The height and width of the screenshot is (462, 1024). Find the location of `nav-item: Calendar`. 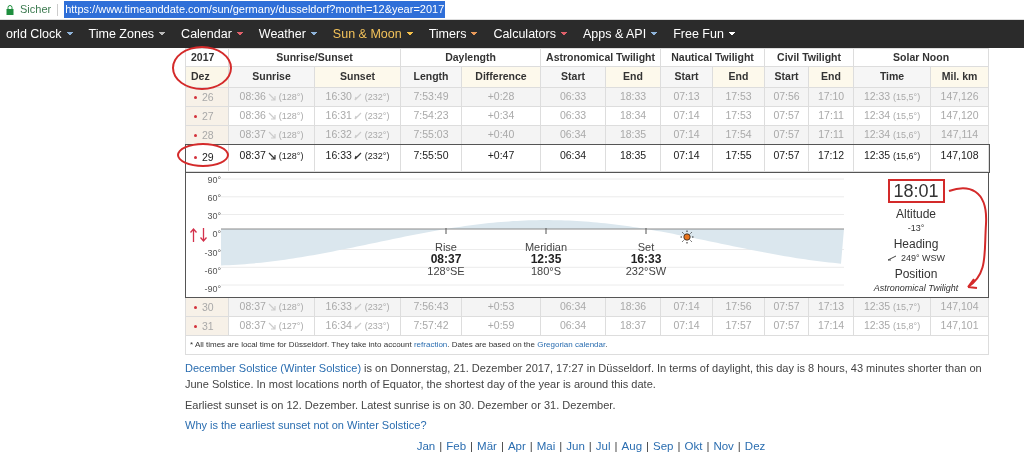

nav-item: Calendar is located at coordinates (212, 34).